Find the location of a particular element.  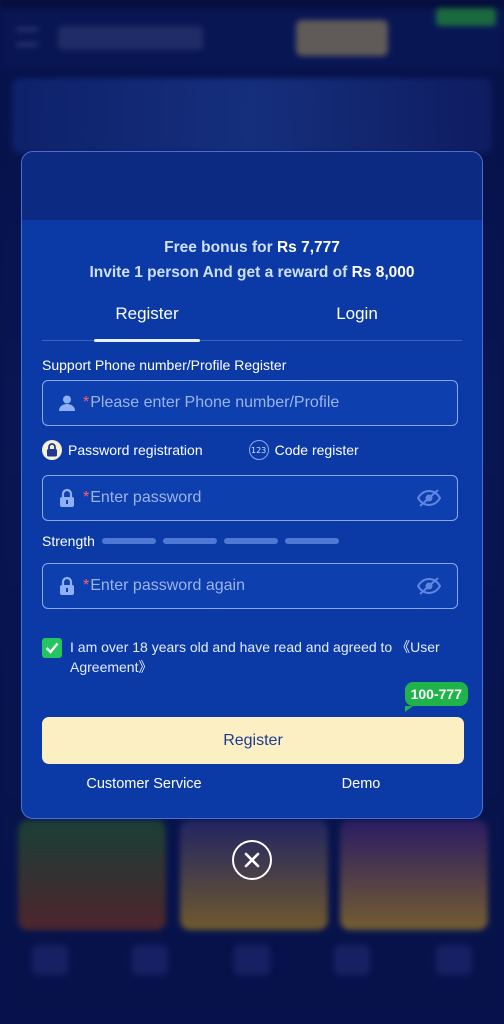

check-icon is located at coordinates (52, 648).